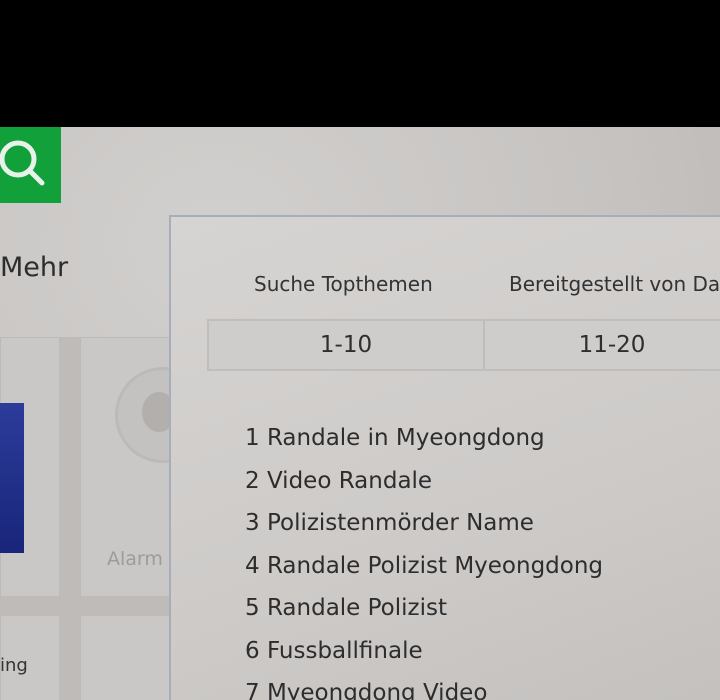 This screenshot has height=700, width=720. I want to click on alarm-label: Alarm, so click(135, 559).